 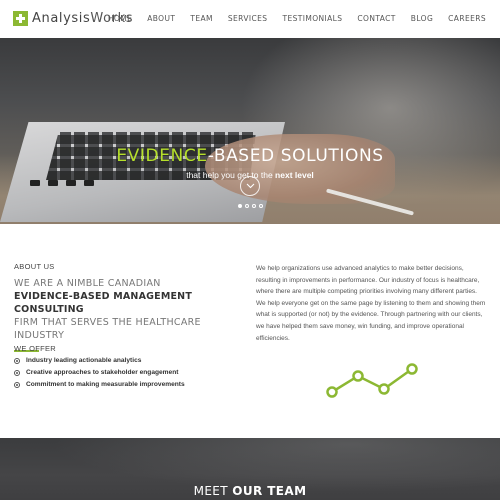 I want to click on nav-careers: CAREERS, so click(x=467, y=18).